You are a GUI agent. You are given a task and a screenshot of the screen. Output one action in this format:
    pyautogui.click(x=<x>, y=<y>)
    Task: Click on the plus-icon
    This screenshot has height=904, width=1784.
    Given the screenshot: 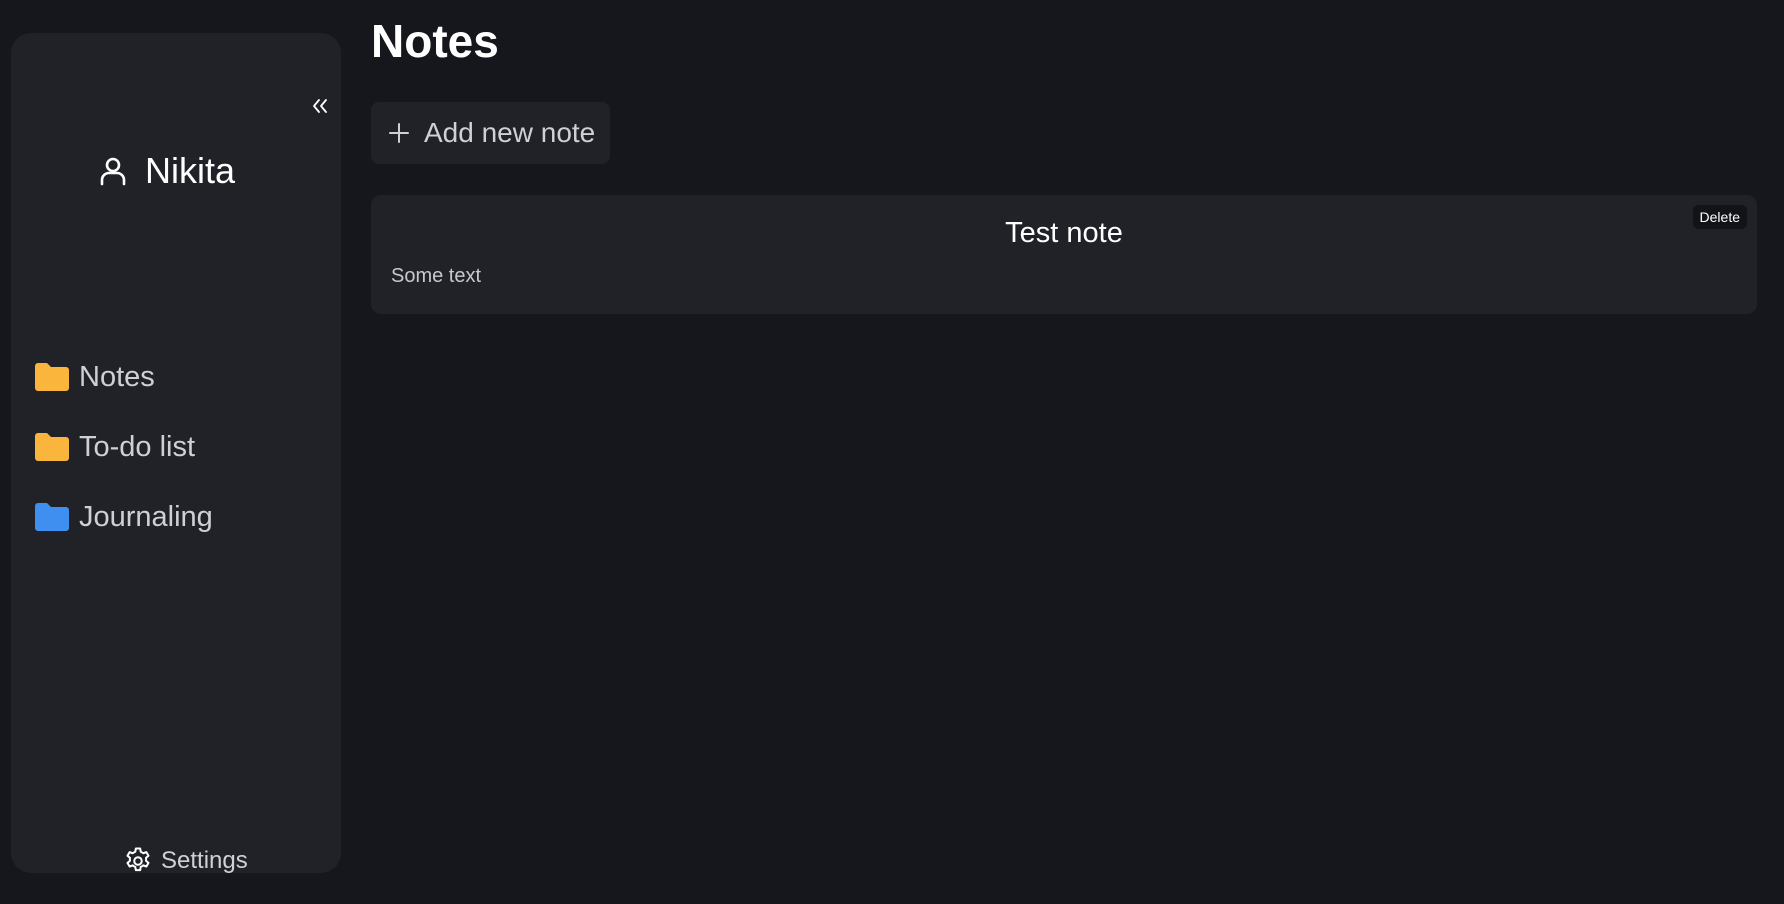 What is the action you would take?
    pyautogui.click(x=399, y=133)
    